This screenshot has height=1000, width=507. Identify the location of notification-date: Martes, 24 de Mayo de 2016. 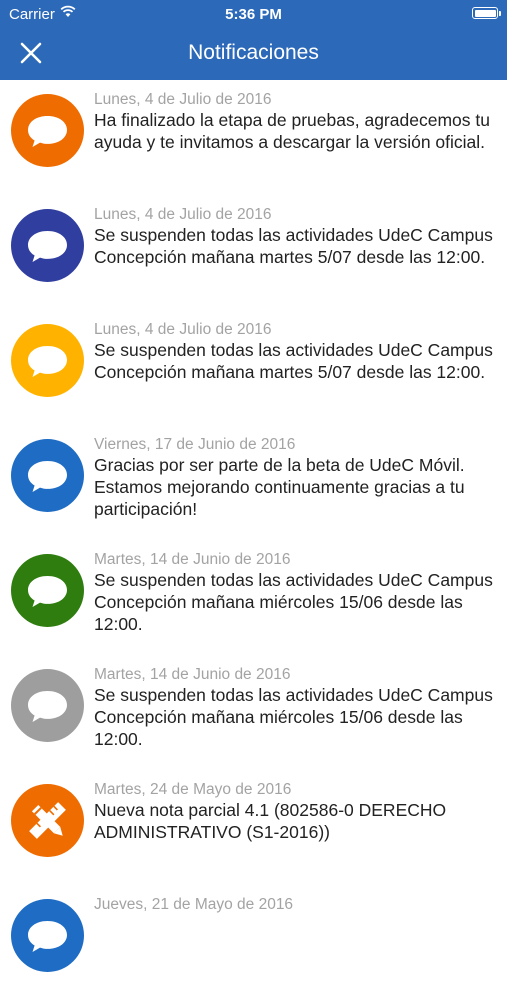
(193, 789).